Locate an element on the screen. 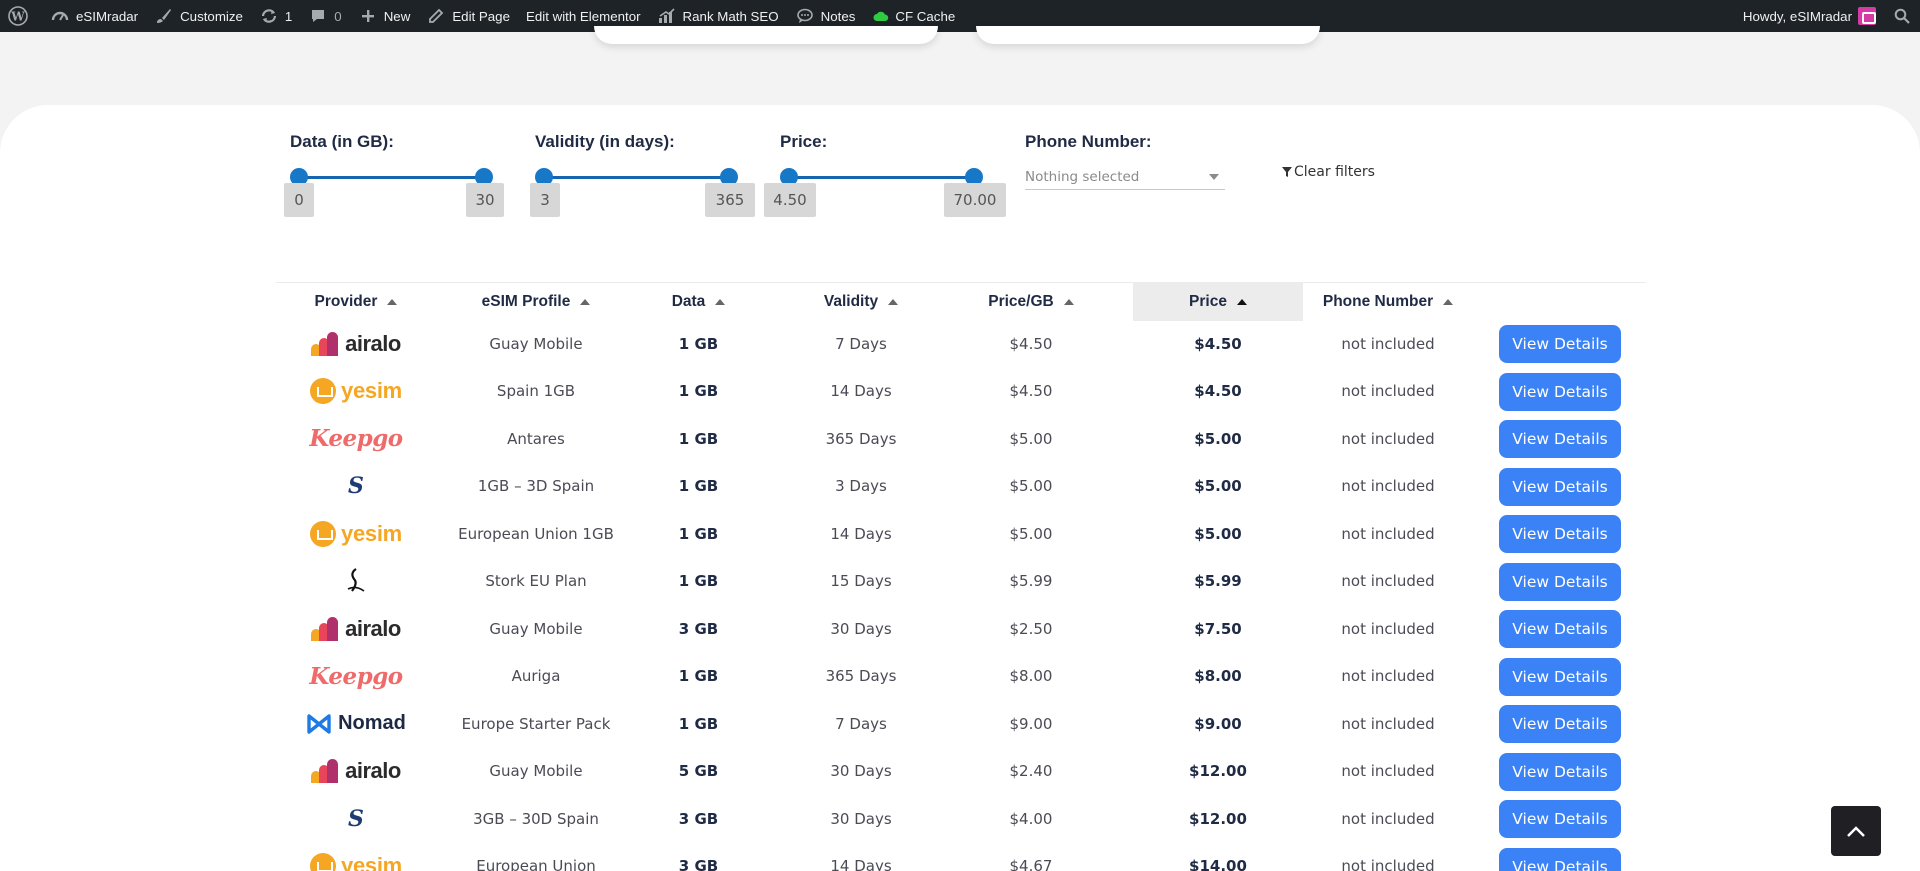 This screenshot has height=871, width=1920. chat-icon is located at coordinates (805, 16).